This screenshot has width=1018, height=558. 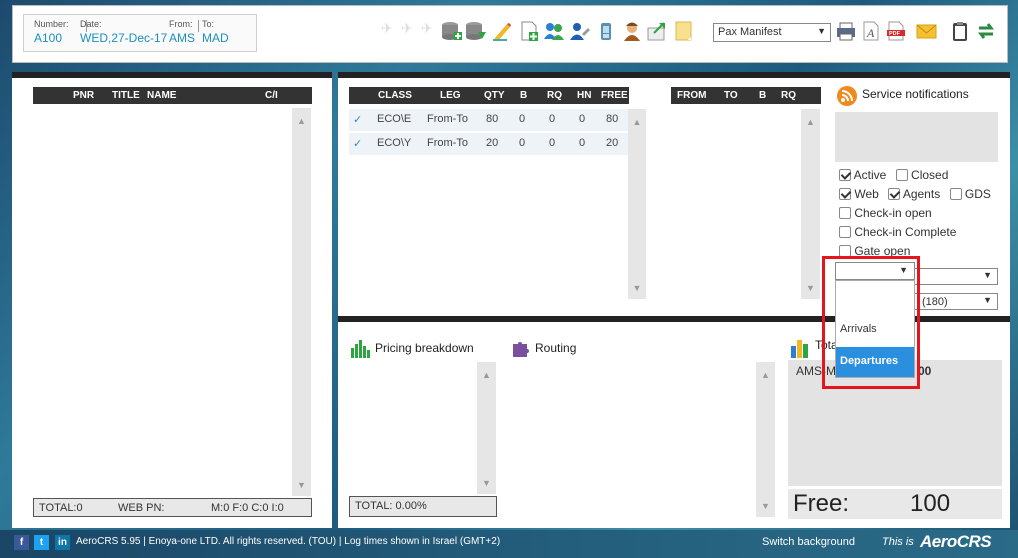 What do you see at coordinates (529, 31) in the screenshot?
I see `page-add-icon` at bounding box center [529, 31].